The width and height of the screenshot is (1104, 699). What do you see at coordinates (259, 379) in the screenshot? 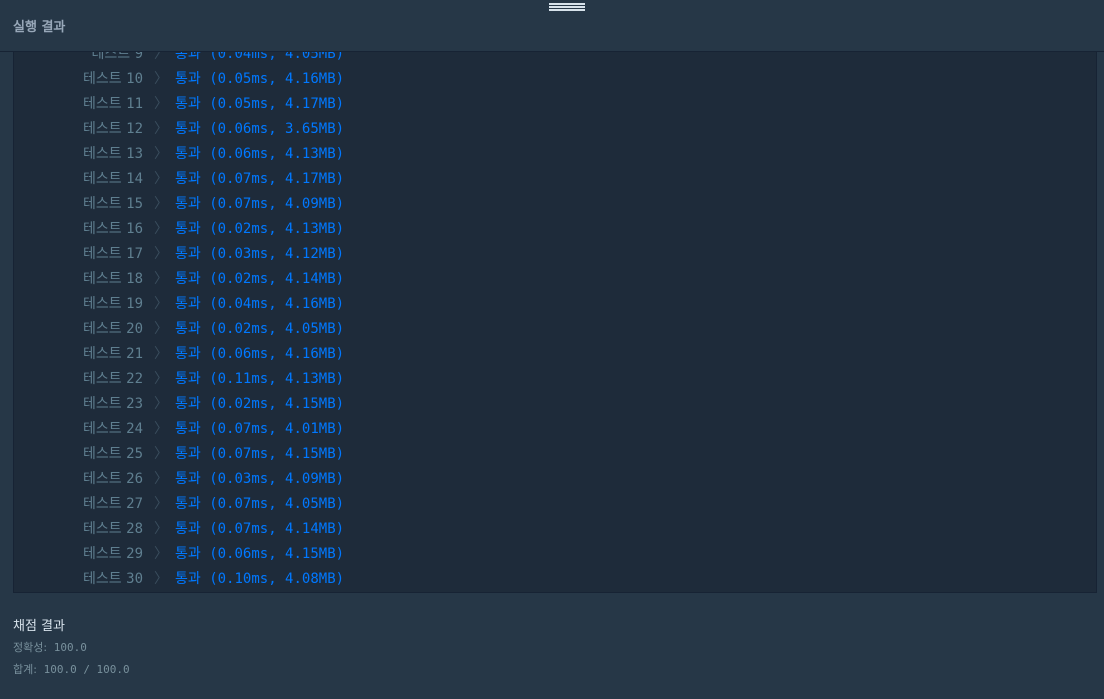
I see `test-result: 통과 (0.11ms, 4.13MB)` at bounding box center [259, 379].